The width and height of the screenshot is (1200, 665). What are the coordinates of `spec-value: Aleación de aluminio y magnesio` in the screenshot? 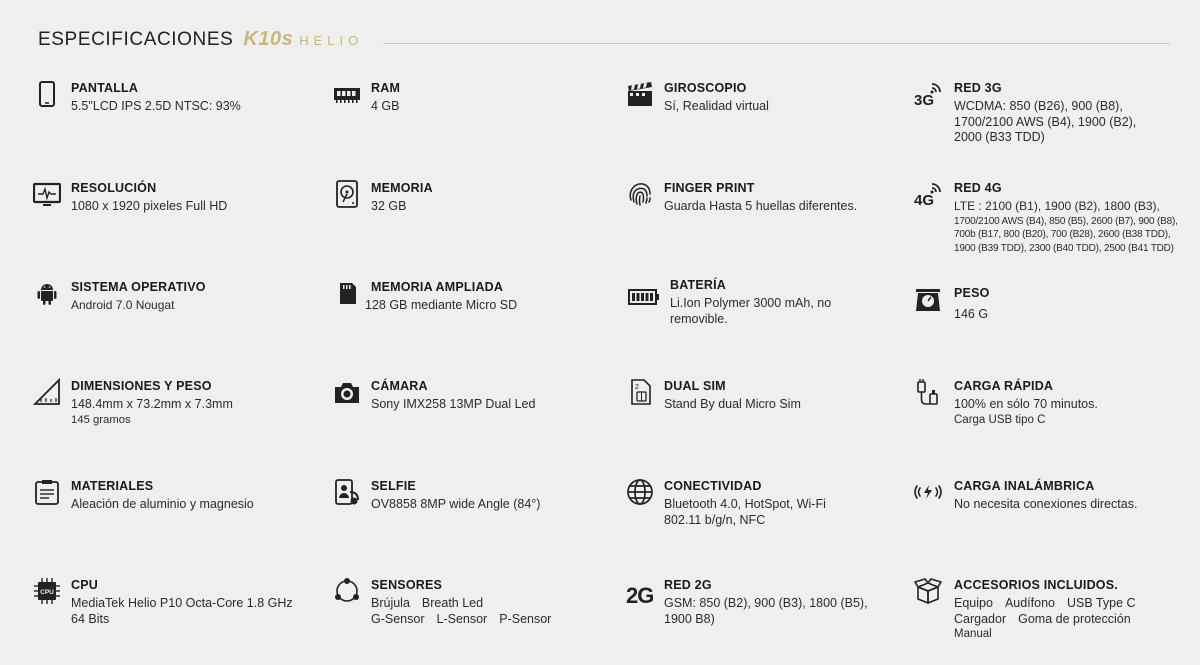 It's located at (162, 504).